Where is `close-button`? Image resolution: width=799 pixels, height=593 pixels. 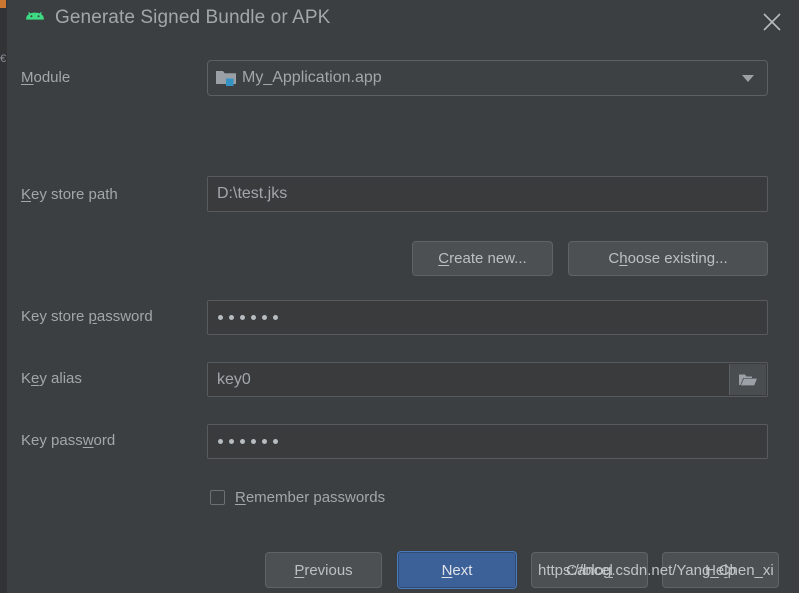 close-button is located at coordinates (772, 20).